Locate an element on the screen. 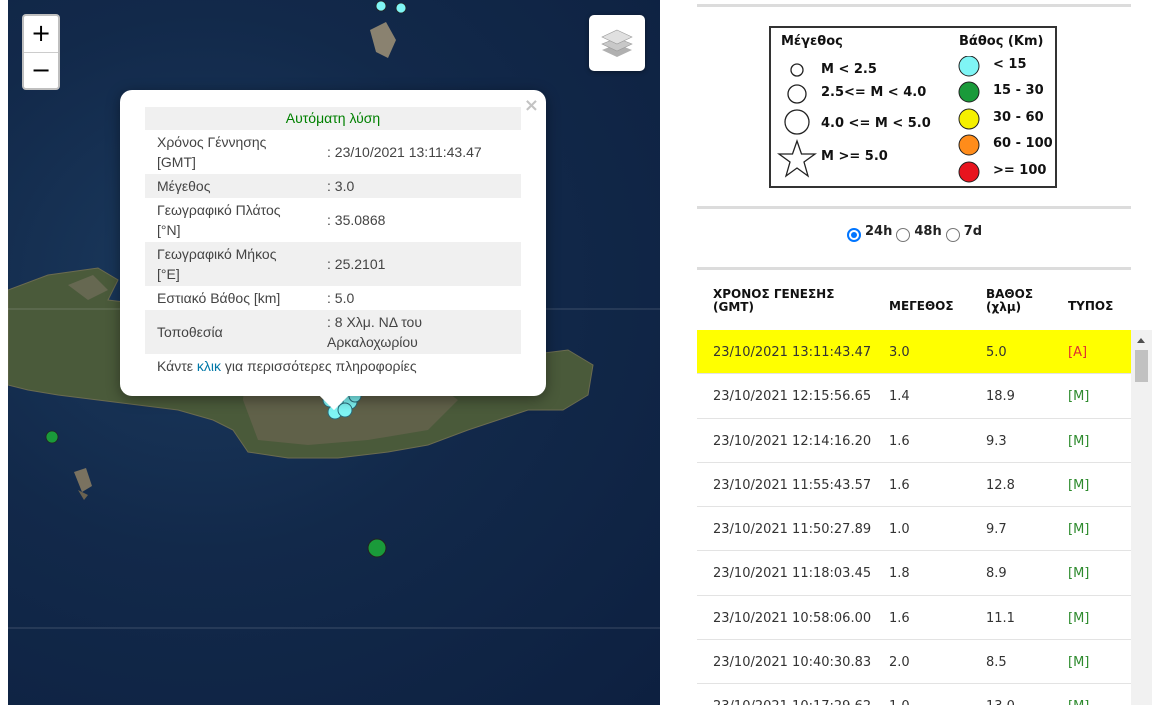 This screenshot has width=1172, height=705. table-row: 23/10/2021 10:17:29.62 1.0 13.0 [M] is located at coordinates (914, 694).